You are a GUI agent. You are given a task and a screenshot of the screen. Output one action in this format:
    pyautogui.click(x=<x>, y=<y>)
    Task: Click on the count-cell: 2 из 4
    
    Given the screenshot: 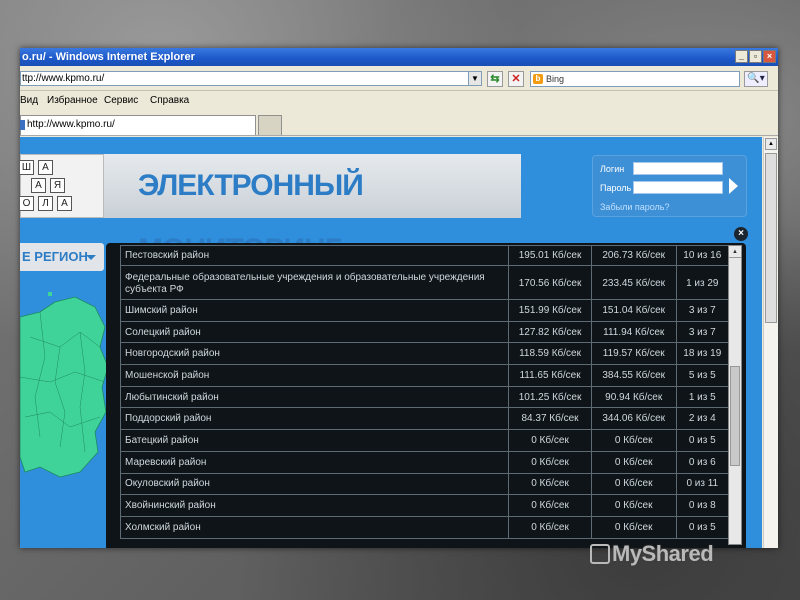 What is the action you would take?
    pyautogui.click(x=702, y=419)
    